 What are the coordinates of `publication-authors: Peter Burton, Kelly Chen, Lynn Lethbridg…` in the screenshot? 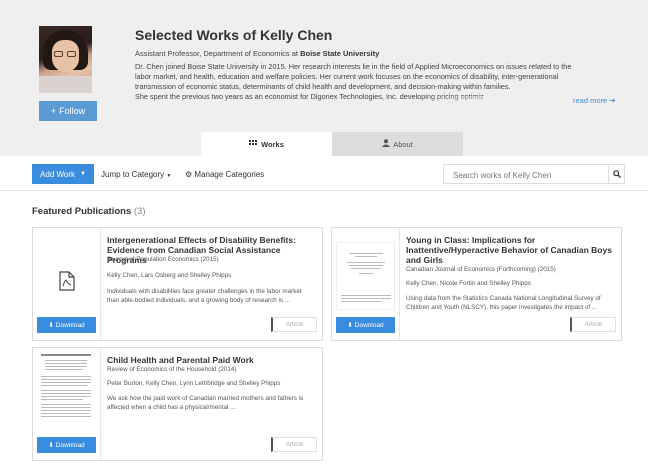 It's located at (194, 383).